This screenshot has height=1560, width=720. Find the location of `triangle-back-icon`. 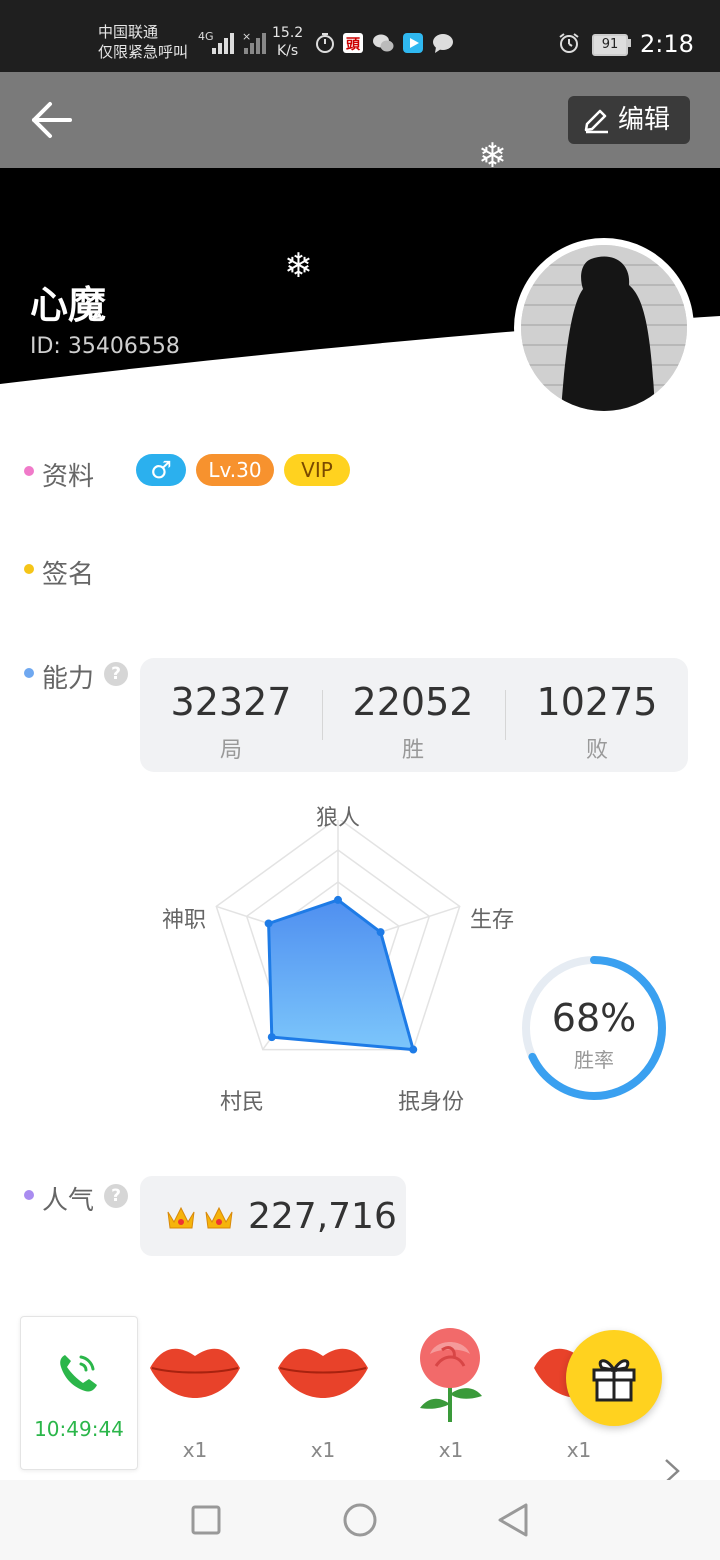

triangle-back-icon is located at coordinates (513, 1520).